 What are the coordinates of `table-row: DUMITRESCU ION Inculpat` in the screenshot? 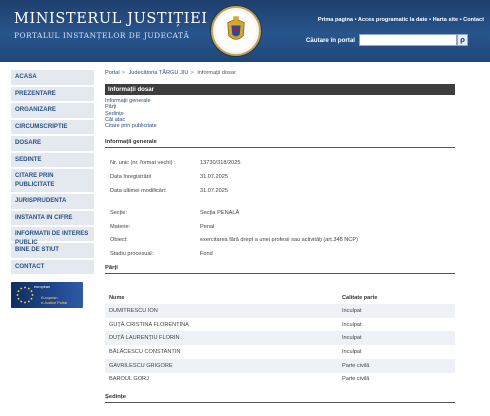 It's located at (280, 311).